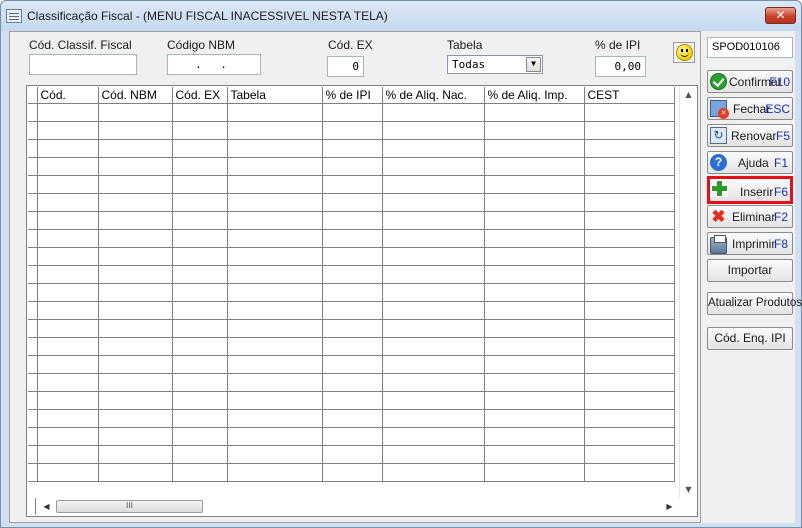  What do you see at coordinates (495, 64) in the screenshot?
I see `tabela-select: Todas ▼` at bounding box center [495, 64].